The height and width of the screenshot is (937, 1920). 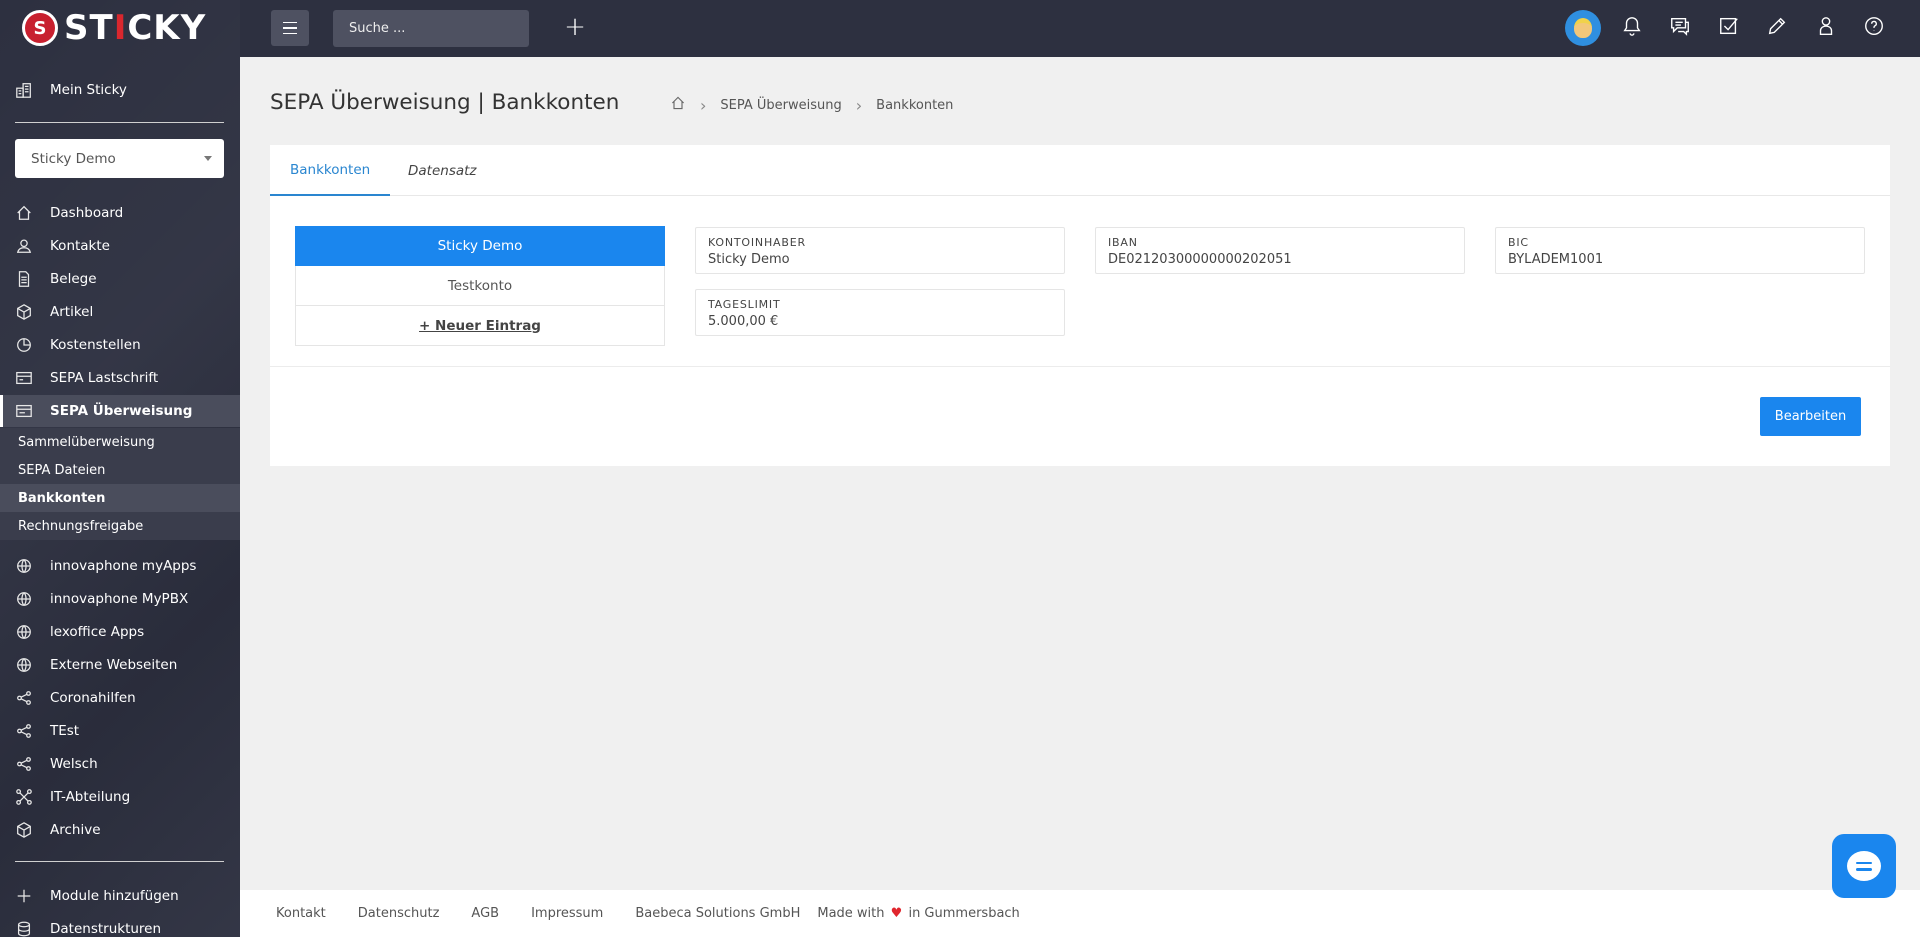 I want to click on field-value: DE02120300000000202051, so click(x=1200, y=259).